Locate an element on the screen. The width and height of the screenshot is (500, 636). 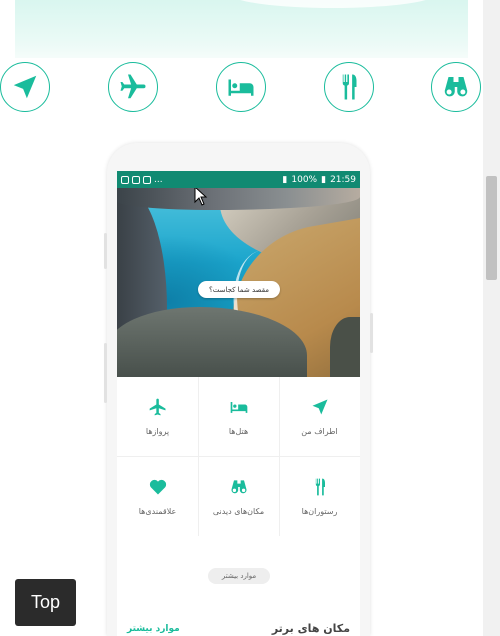
top-banner is located at coordinates (241, 29).